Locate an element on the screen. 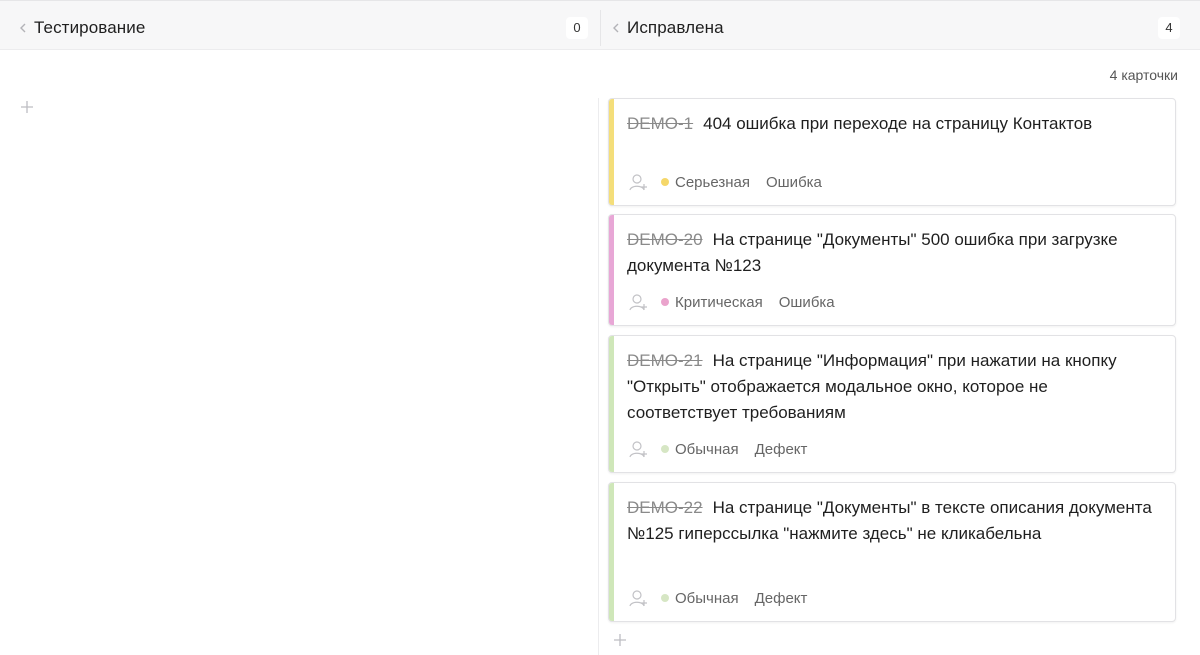  card-key: DEMO-22 is located at coordinates (665, 507).